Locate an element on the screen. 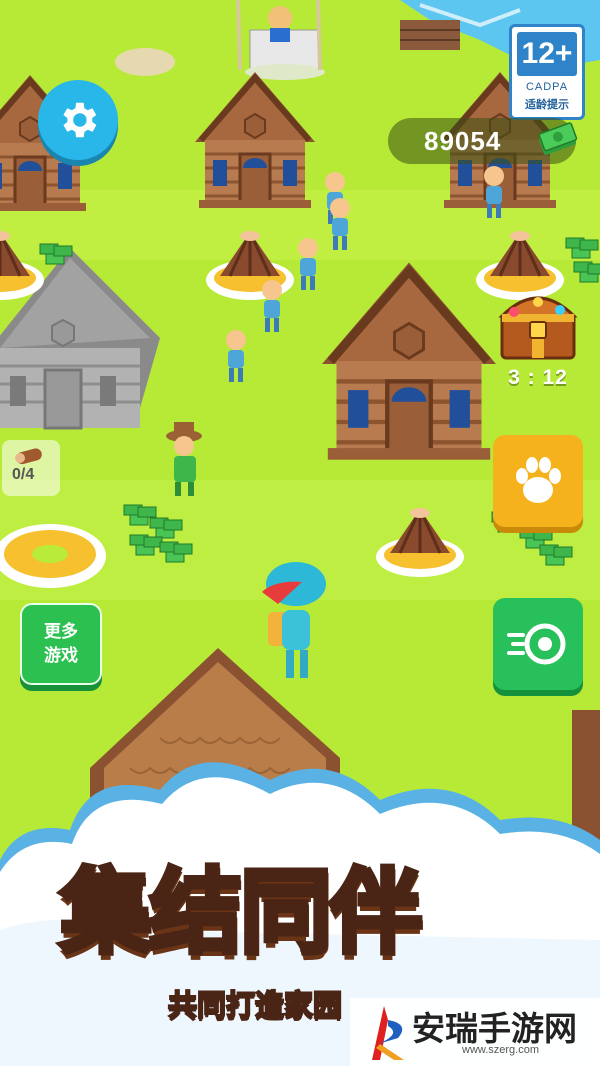 The image size is (600, 1066). pet-button is located at coordinates (538, 481).